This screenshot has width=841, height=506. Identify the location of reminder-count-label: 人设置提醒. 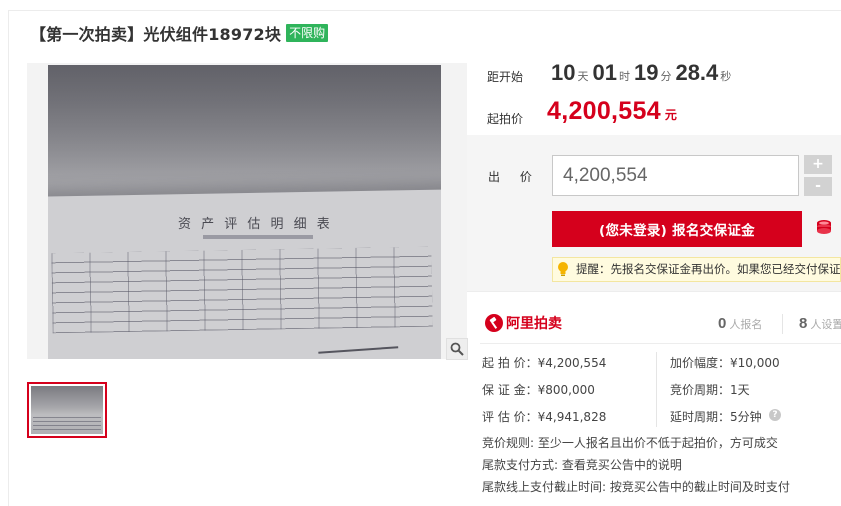
(825, 324).